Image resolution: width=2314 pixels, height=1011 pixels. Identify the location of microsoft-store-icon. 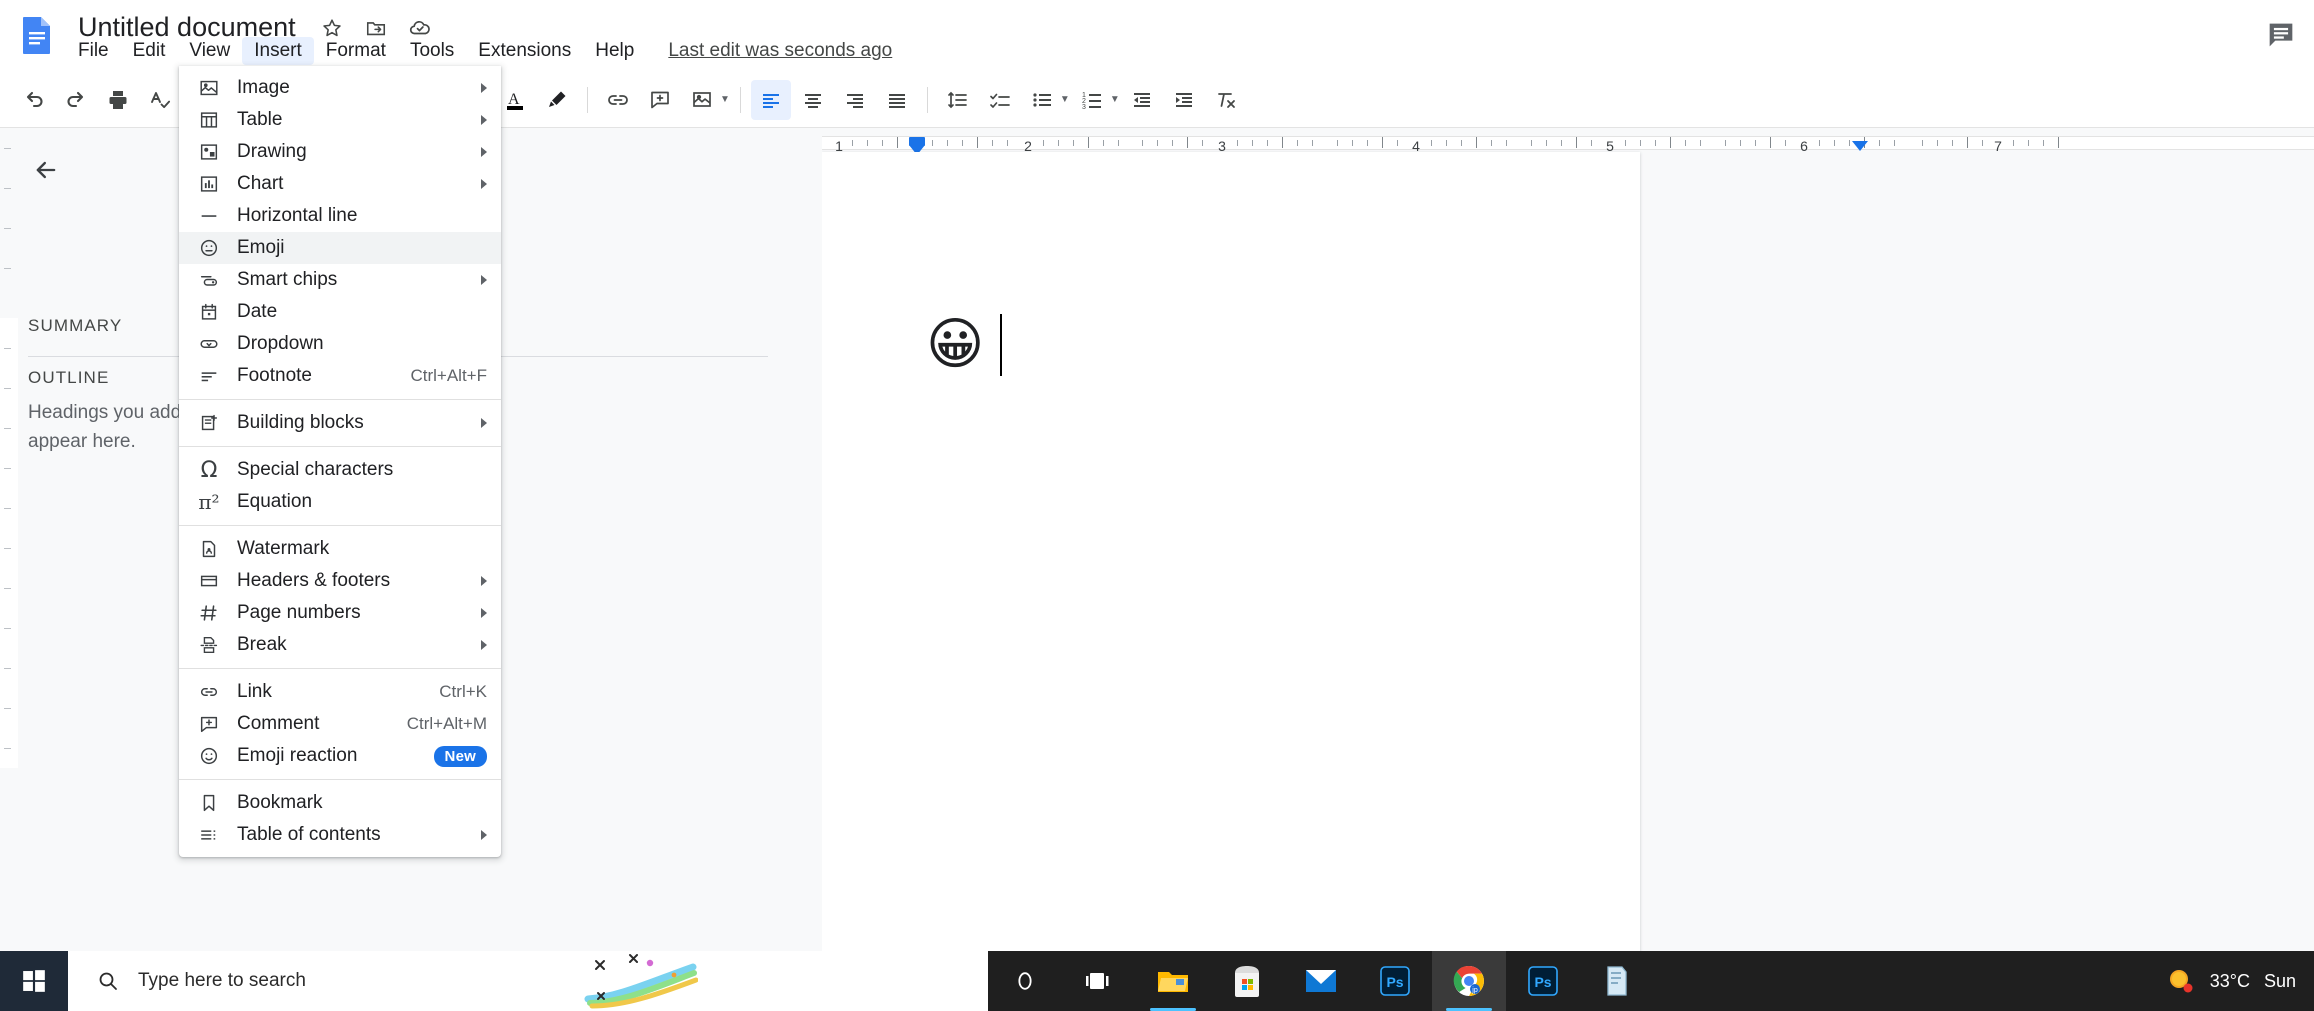
(1247, 981).